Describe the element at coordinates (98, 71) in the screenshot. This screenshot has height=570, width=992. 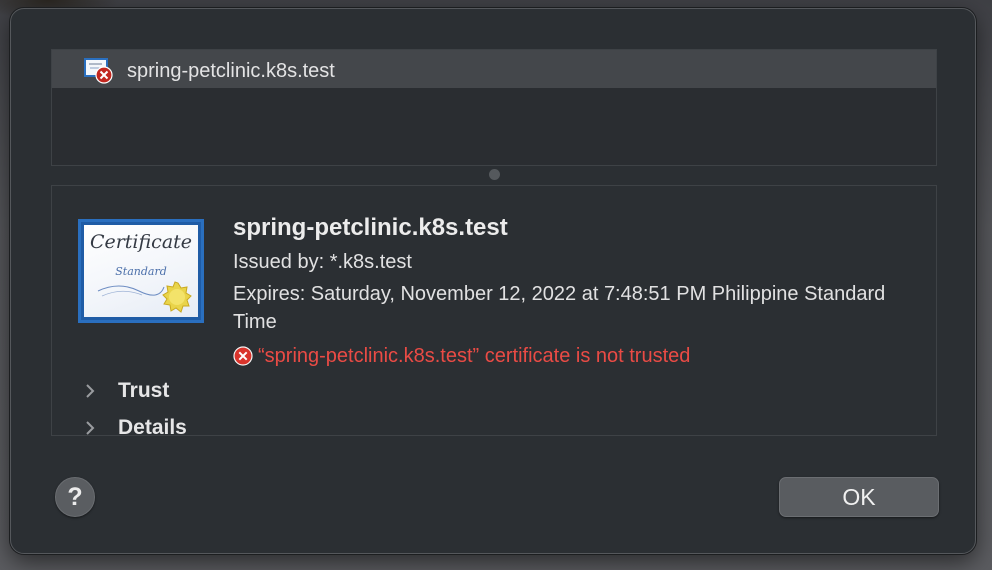
I see `certificate-untrusted-icon` at that location.